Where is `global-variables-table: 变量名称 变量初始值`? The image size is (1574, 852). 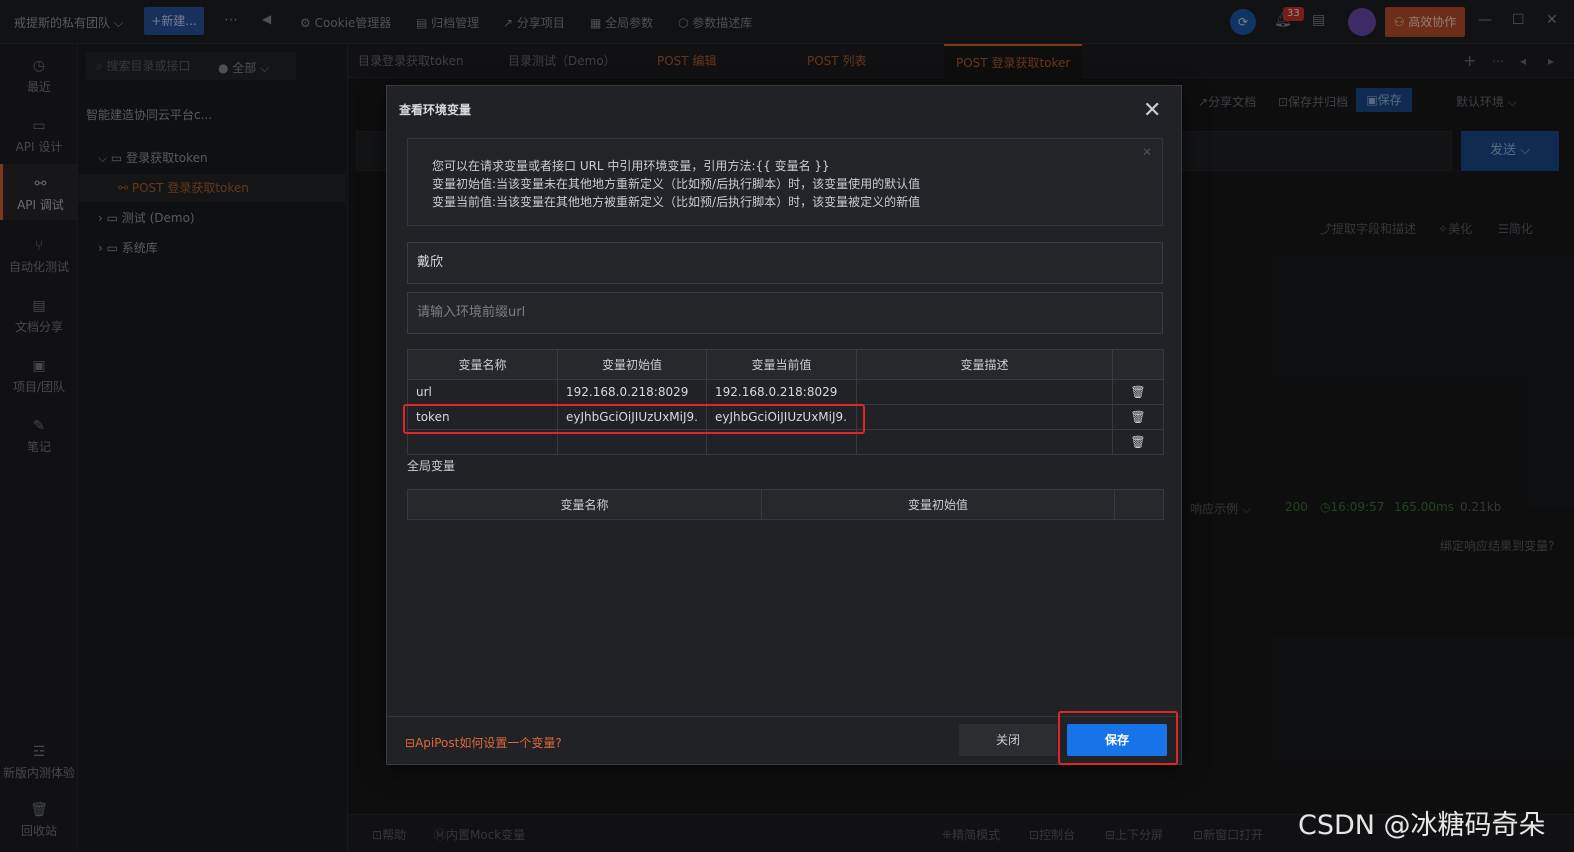
global-variables-table: 变量名称 变量初始值 is located at coordinates (785, 504).